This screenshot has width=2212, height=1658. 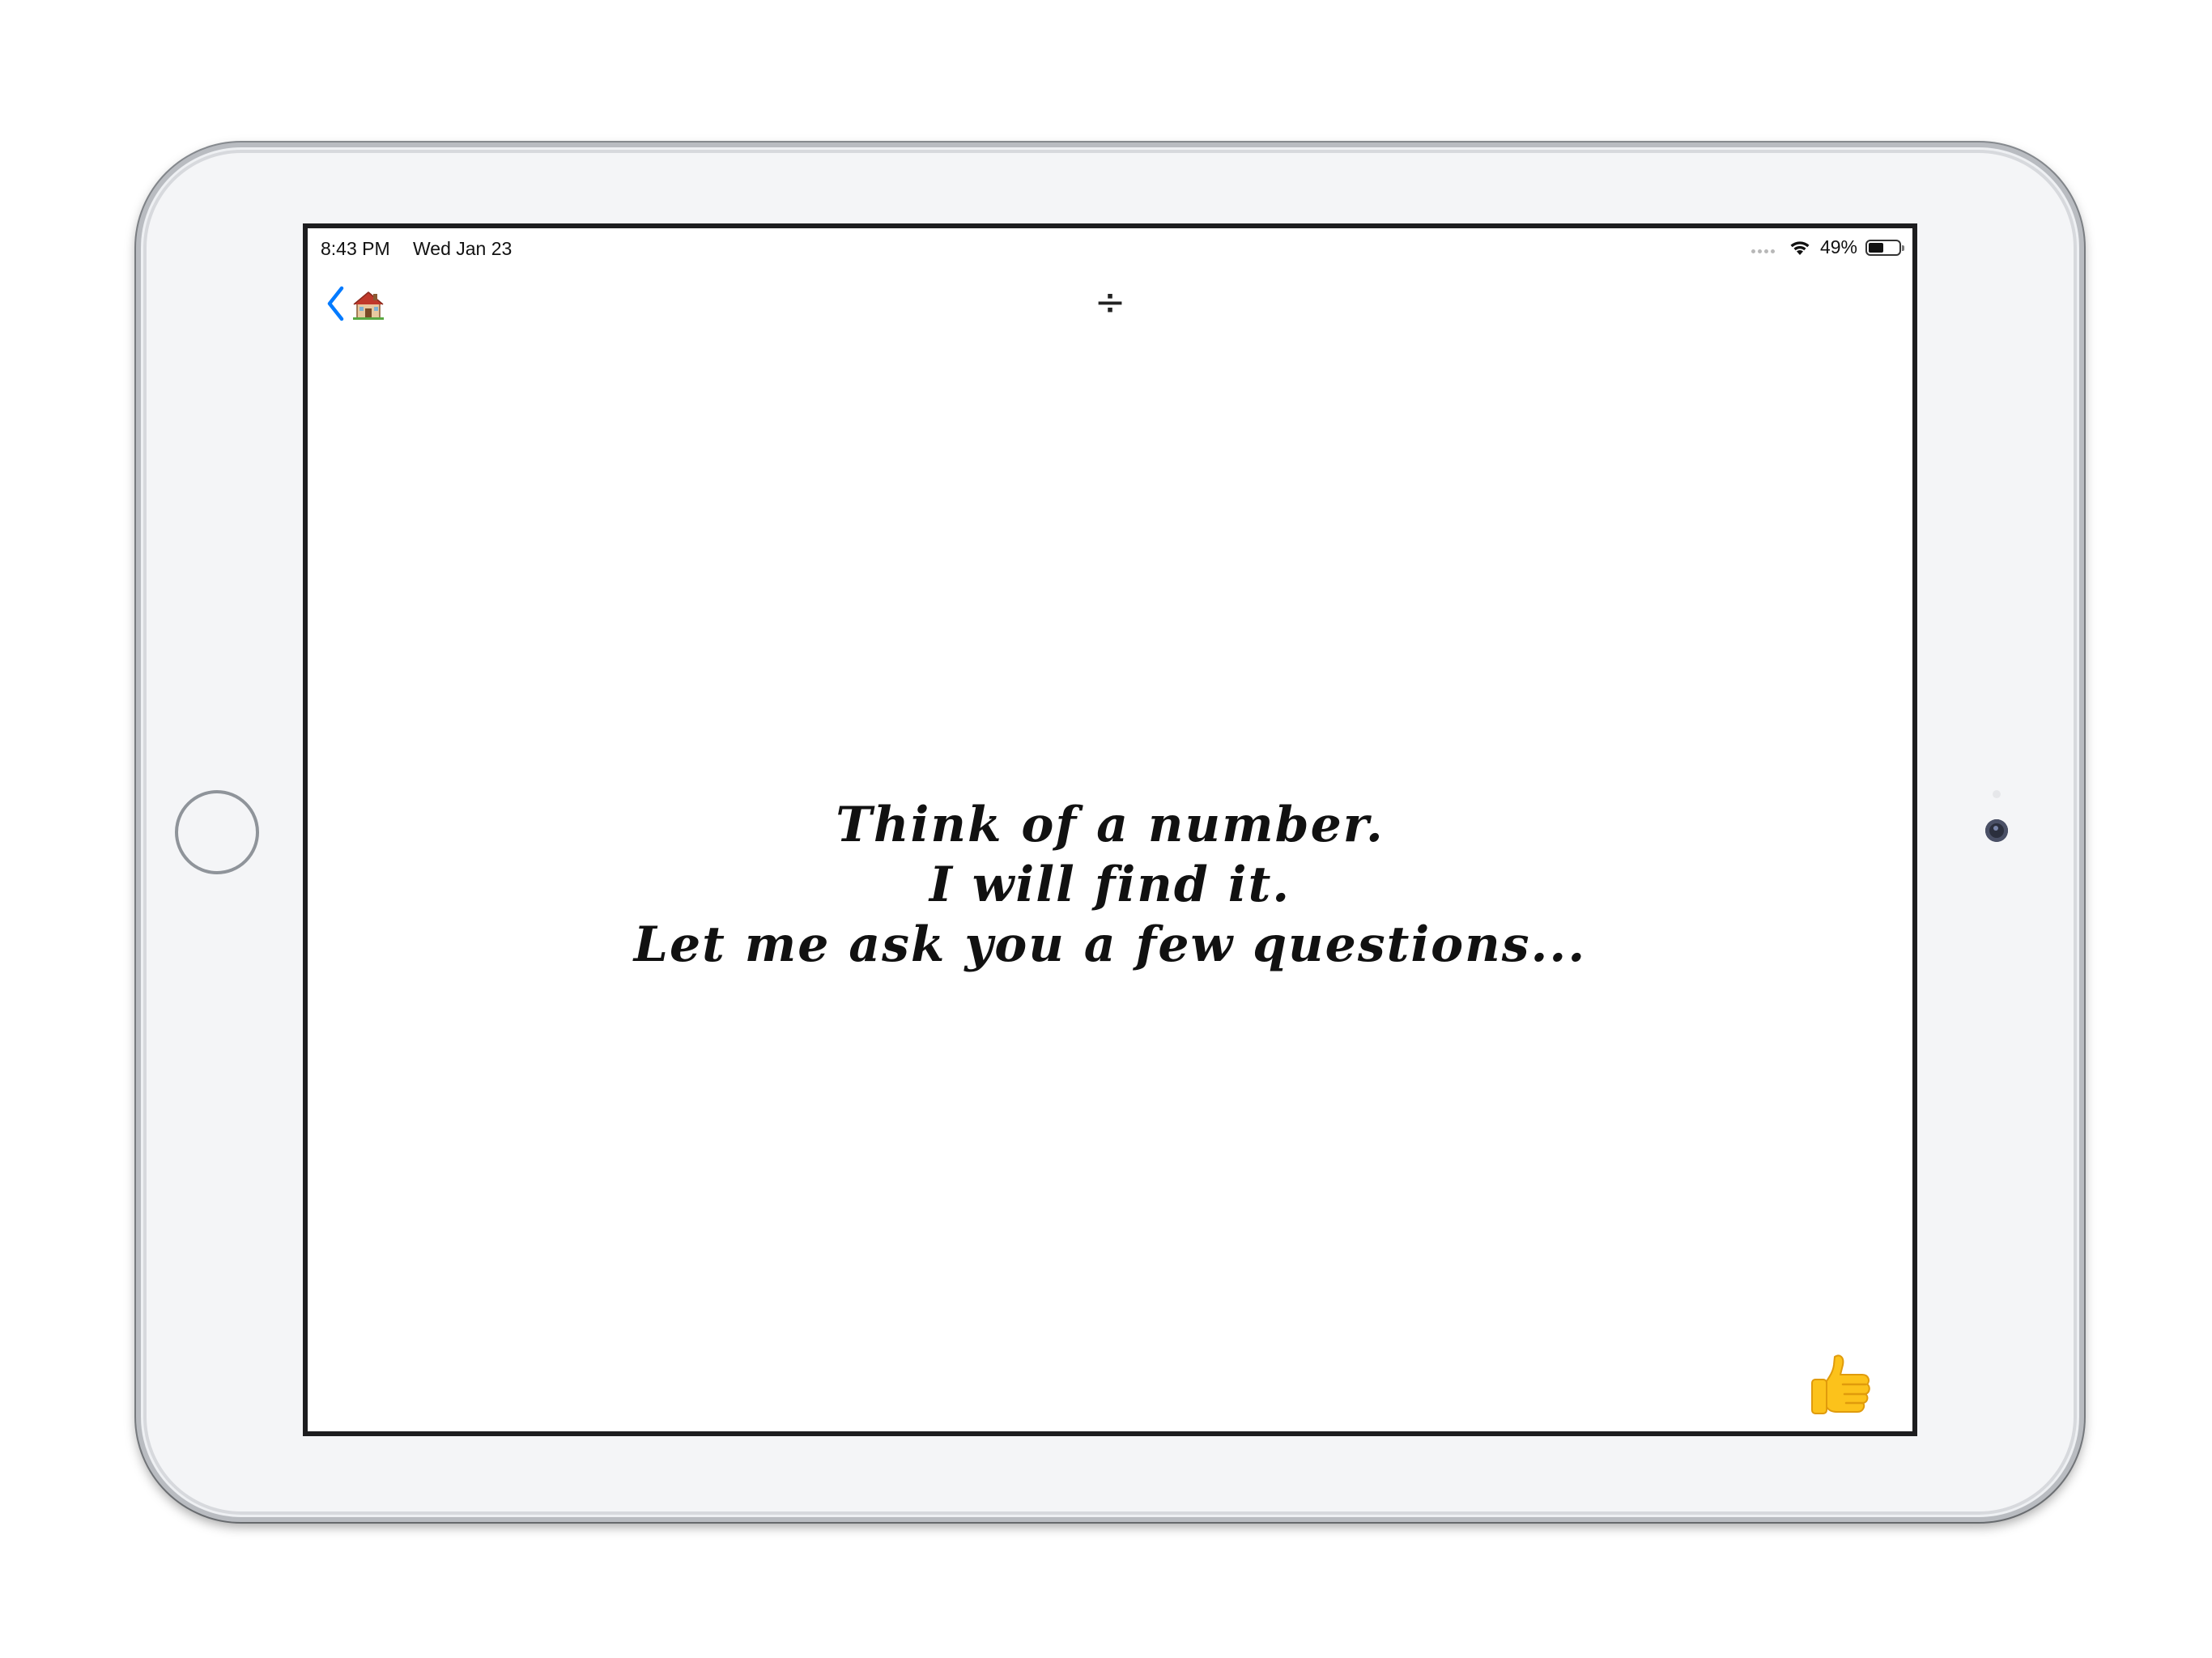 I want to click on thumbs-up-icon, so click(x=1841, y=1384).